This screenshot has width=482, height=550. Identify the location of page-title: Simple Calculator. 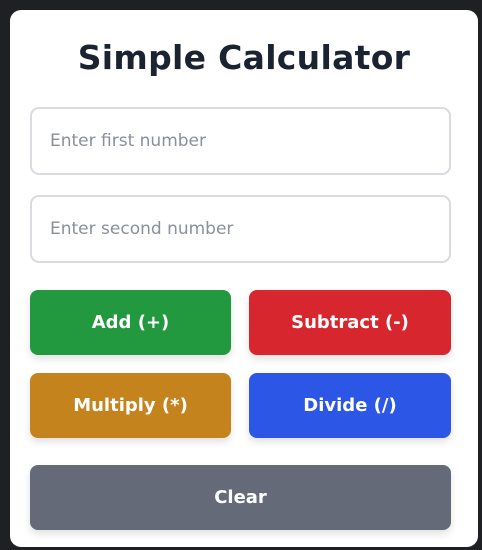
(244, 57).